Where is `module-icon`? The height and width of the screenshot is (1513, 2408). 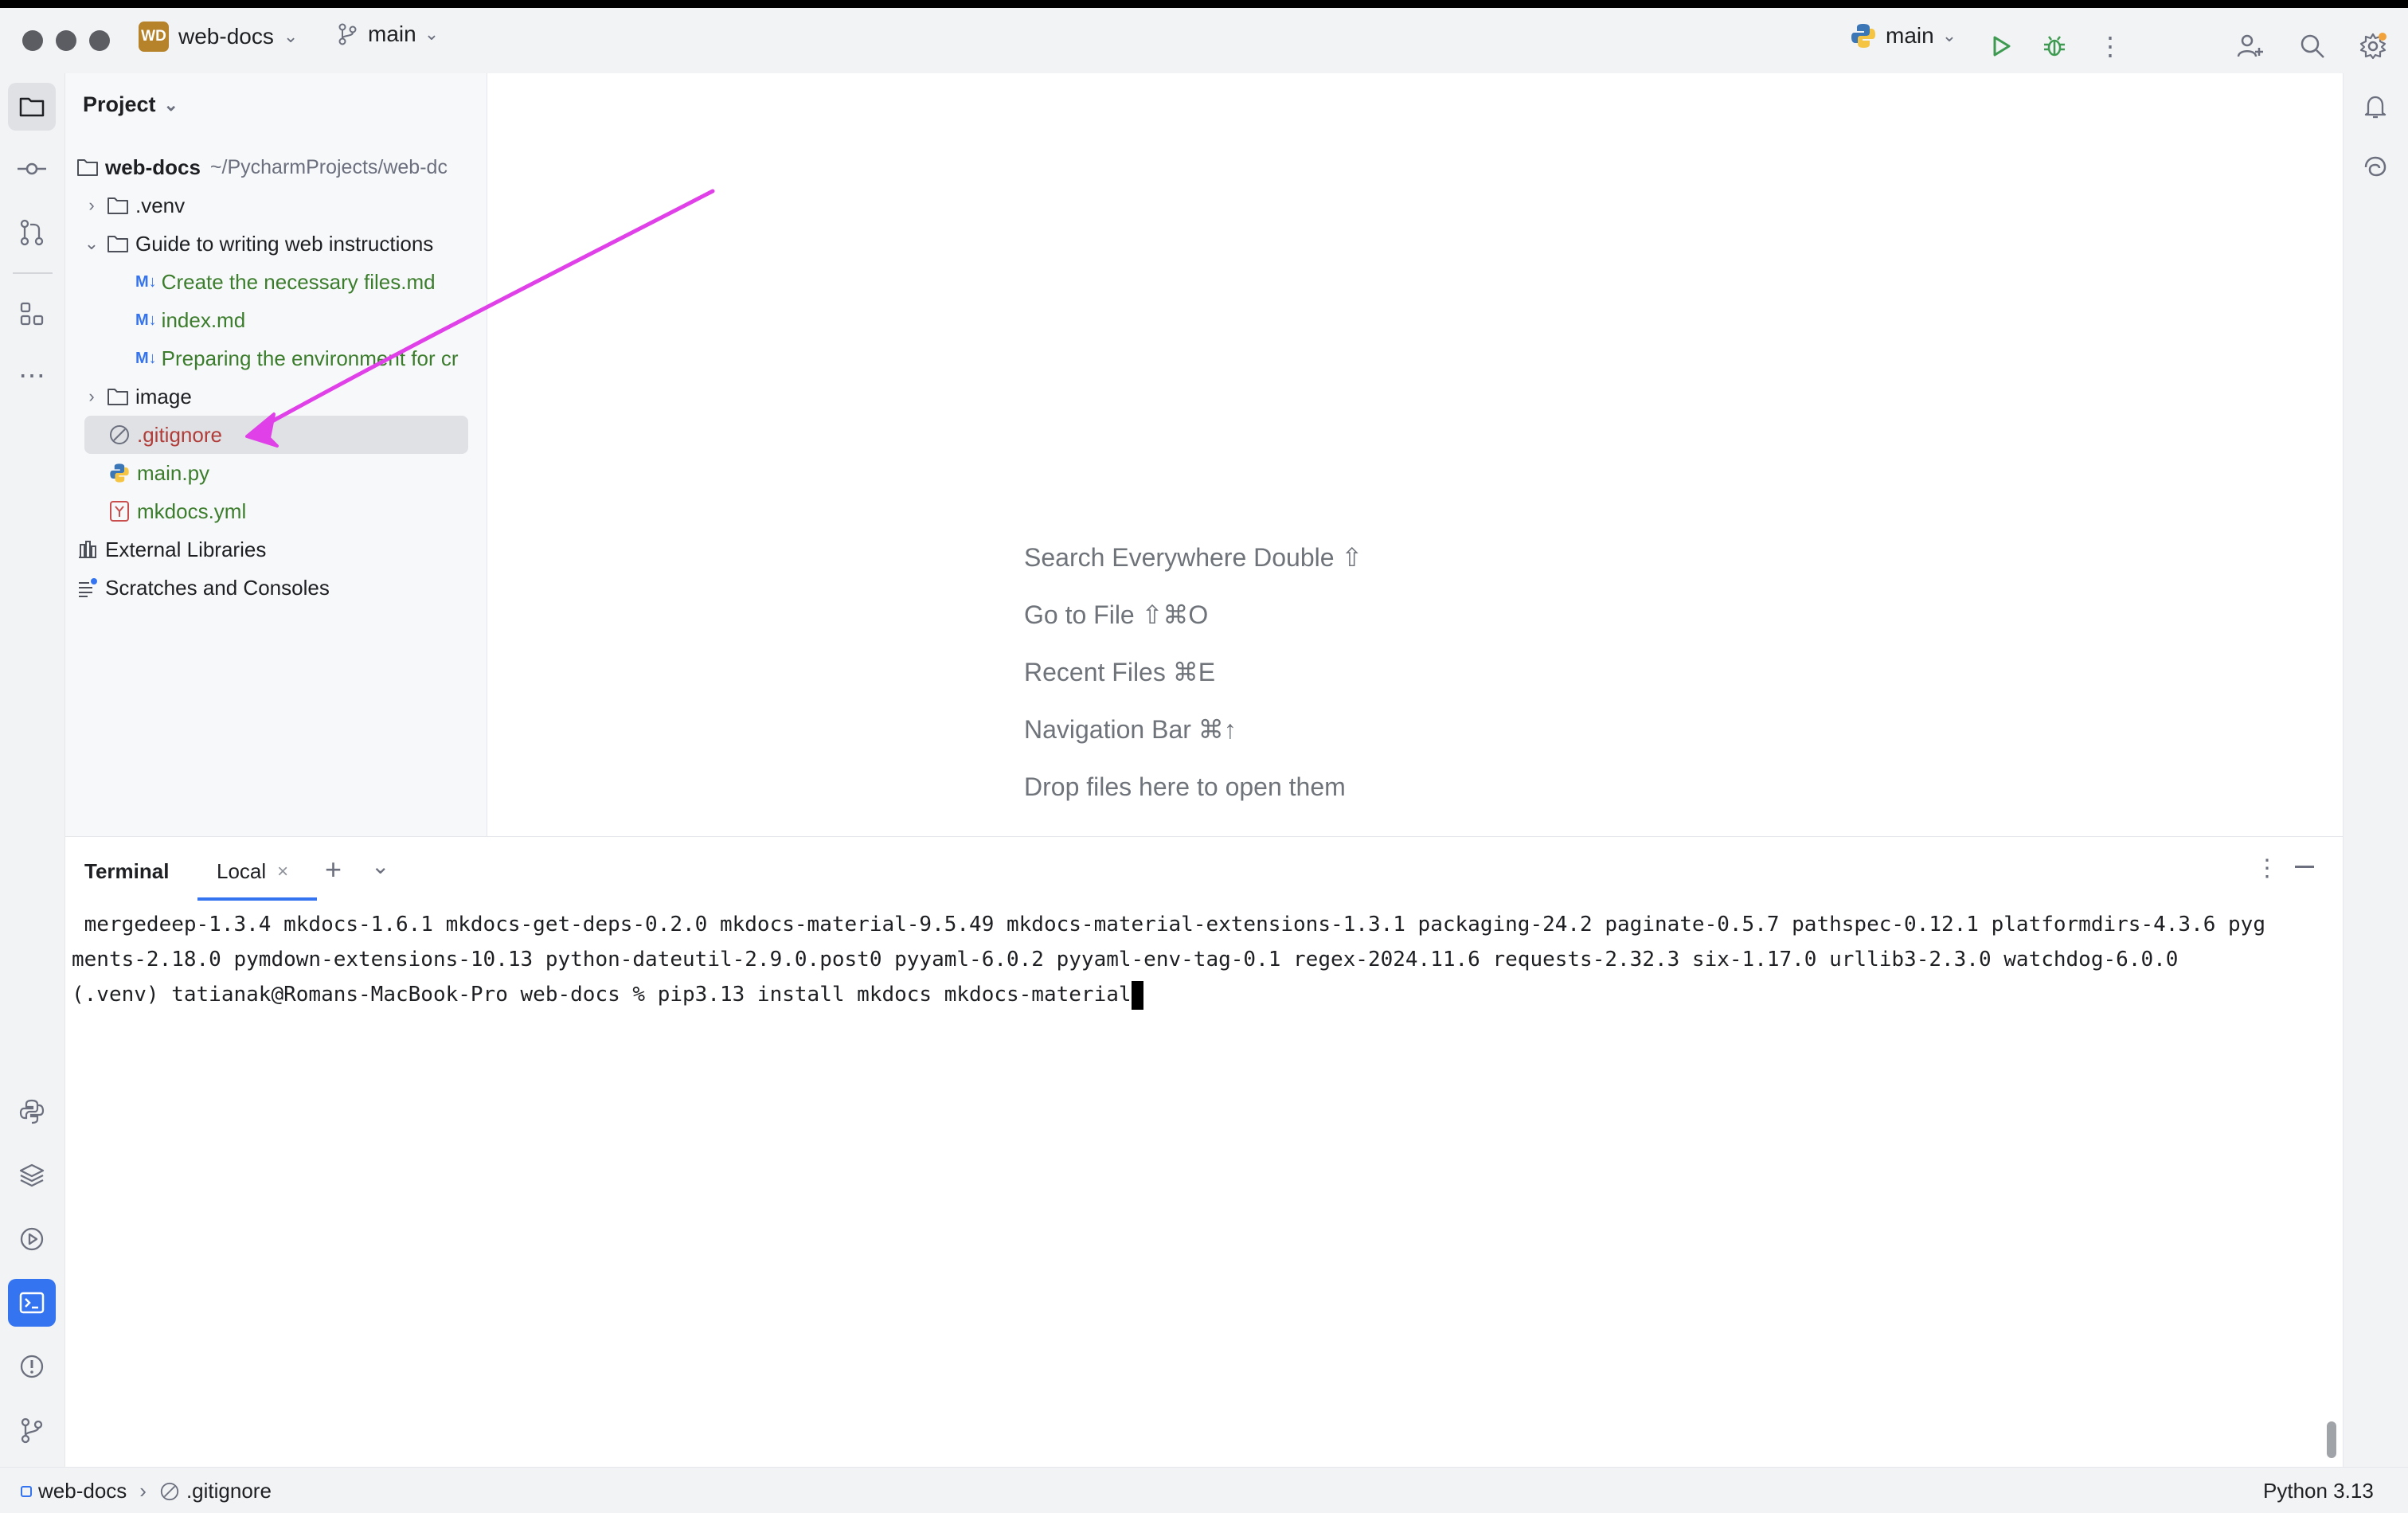
module-icon is located at coordinates (26, 1491).